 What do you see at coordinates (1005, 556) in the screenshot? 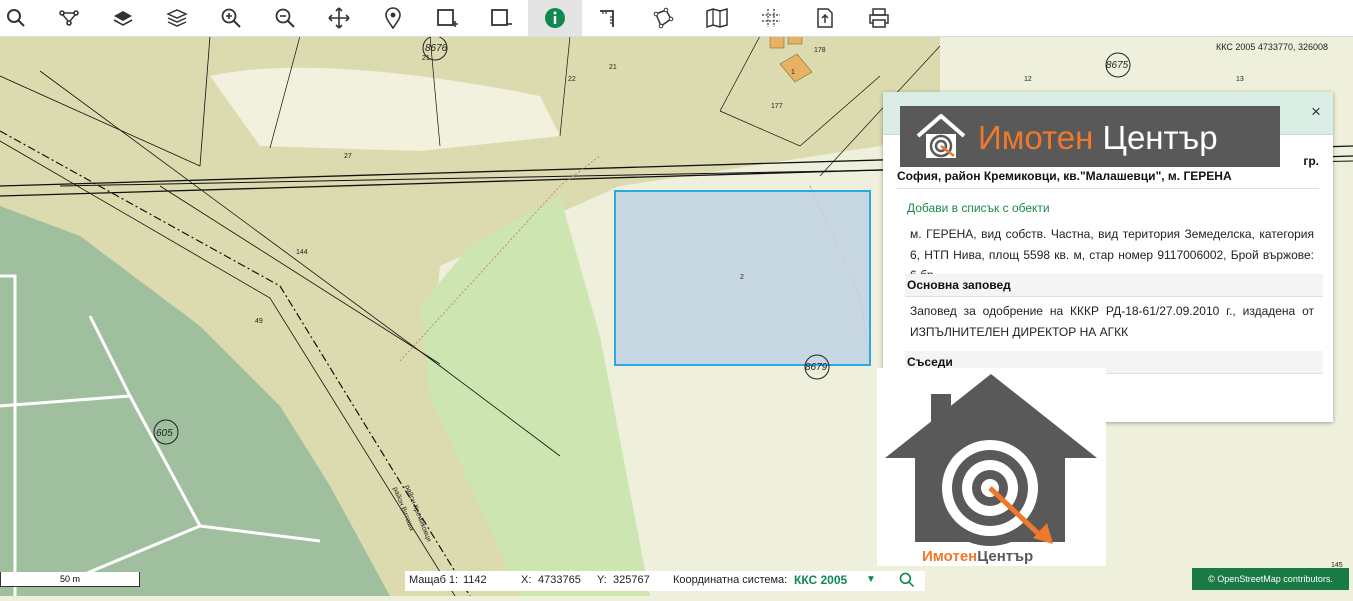
I see `logo-word-grey: Център` at bounding box center [1005, 556].